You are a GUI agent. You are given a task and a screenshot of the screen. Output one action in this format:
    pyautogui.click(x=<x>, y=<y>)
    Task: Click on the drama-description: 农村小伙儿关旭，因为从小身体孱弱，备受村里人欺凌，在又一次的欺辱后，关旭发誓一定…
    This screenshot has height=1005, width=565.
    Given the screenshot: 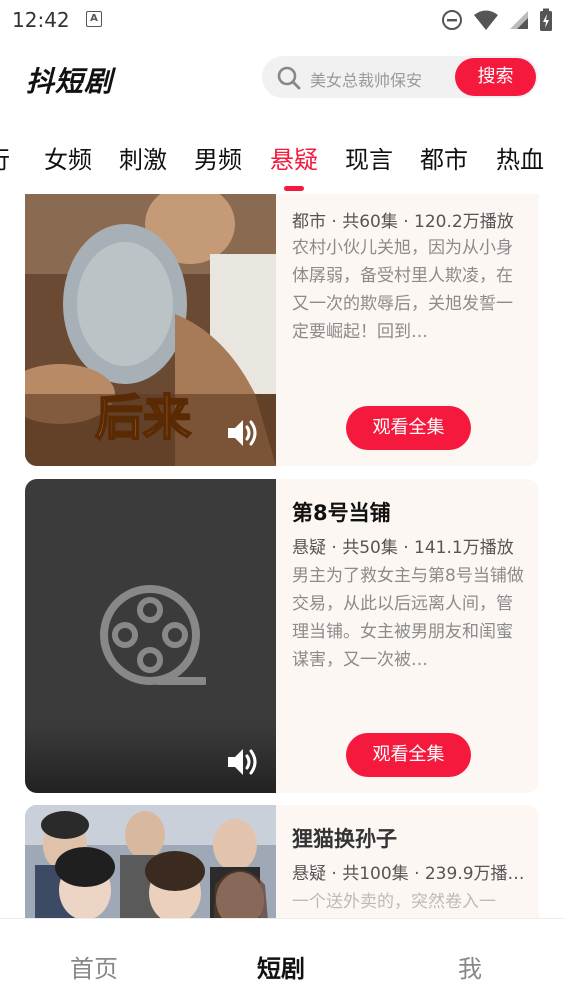 What is the action you would take?
    pyautogui.click(x=402, y=290)
    